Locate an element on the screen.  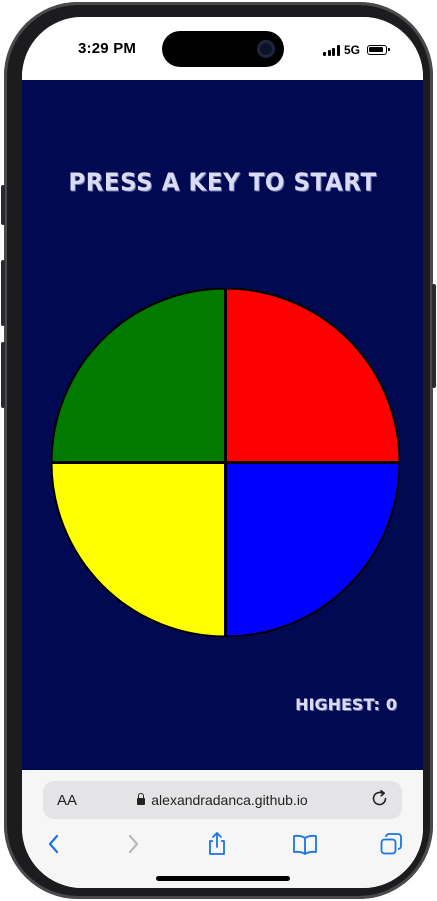
status-time: 3:29 PM is located at coordinates (107, 48).